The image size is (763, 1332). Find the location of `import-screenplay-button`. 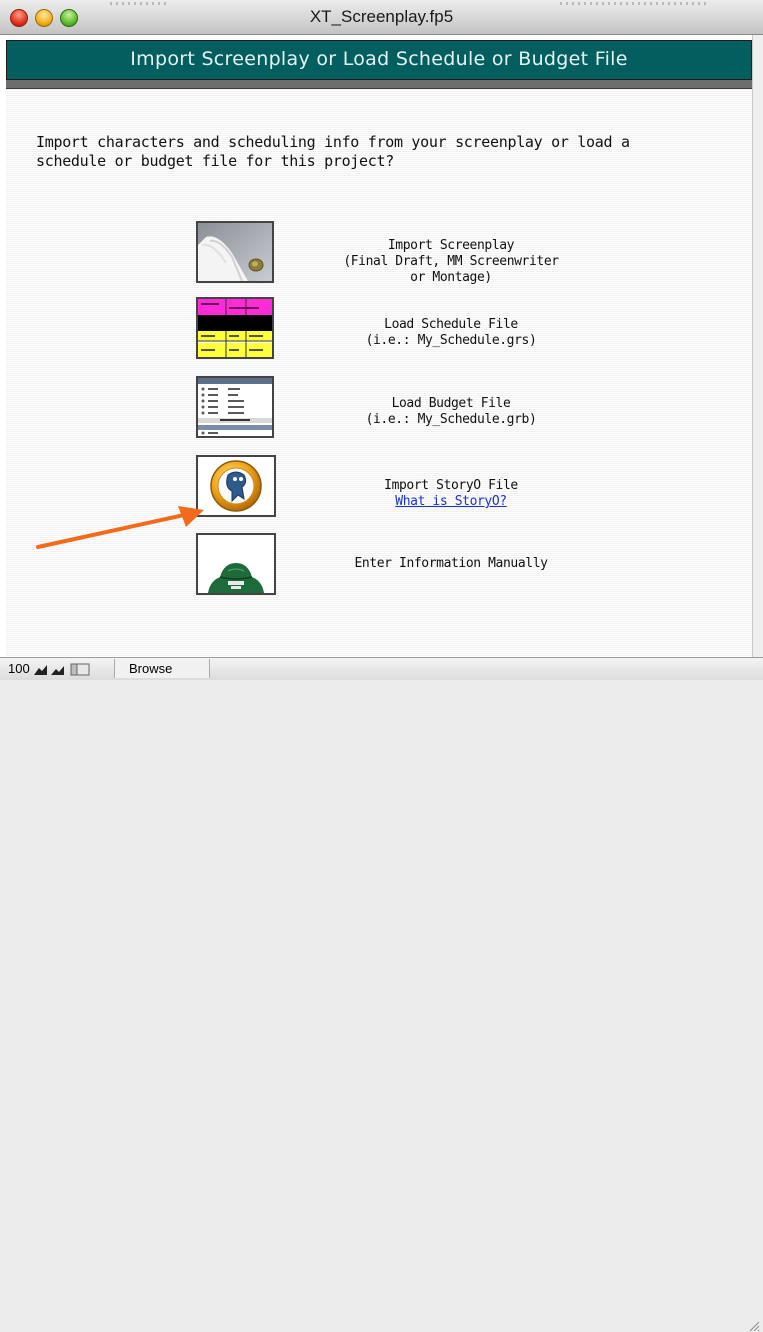

import-screenplay-button is located at coordinates (235, 252).